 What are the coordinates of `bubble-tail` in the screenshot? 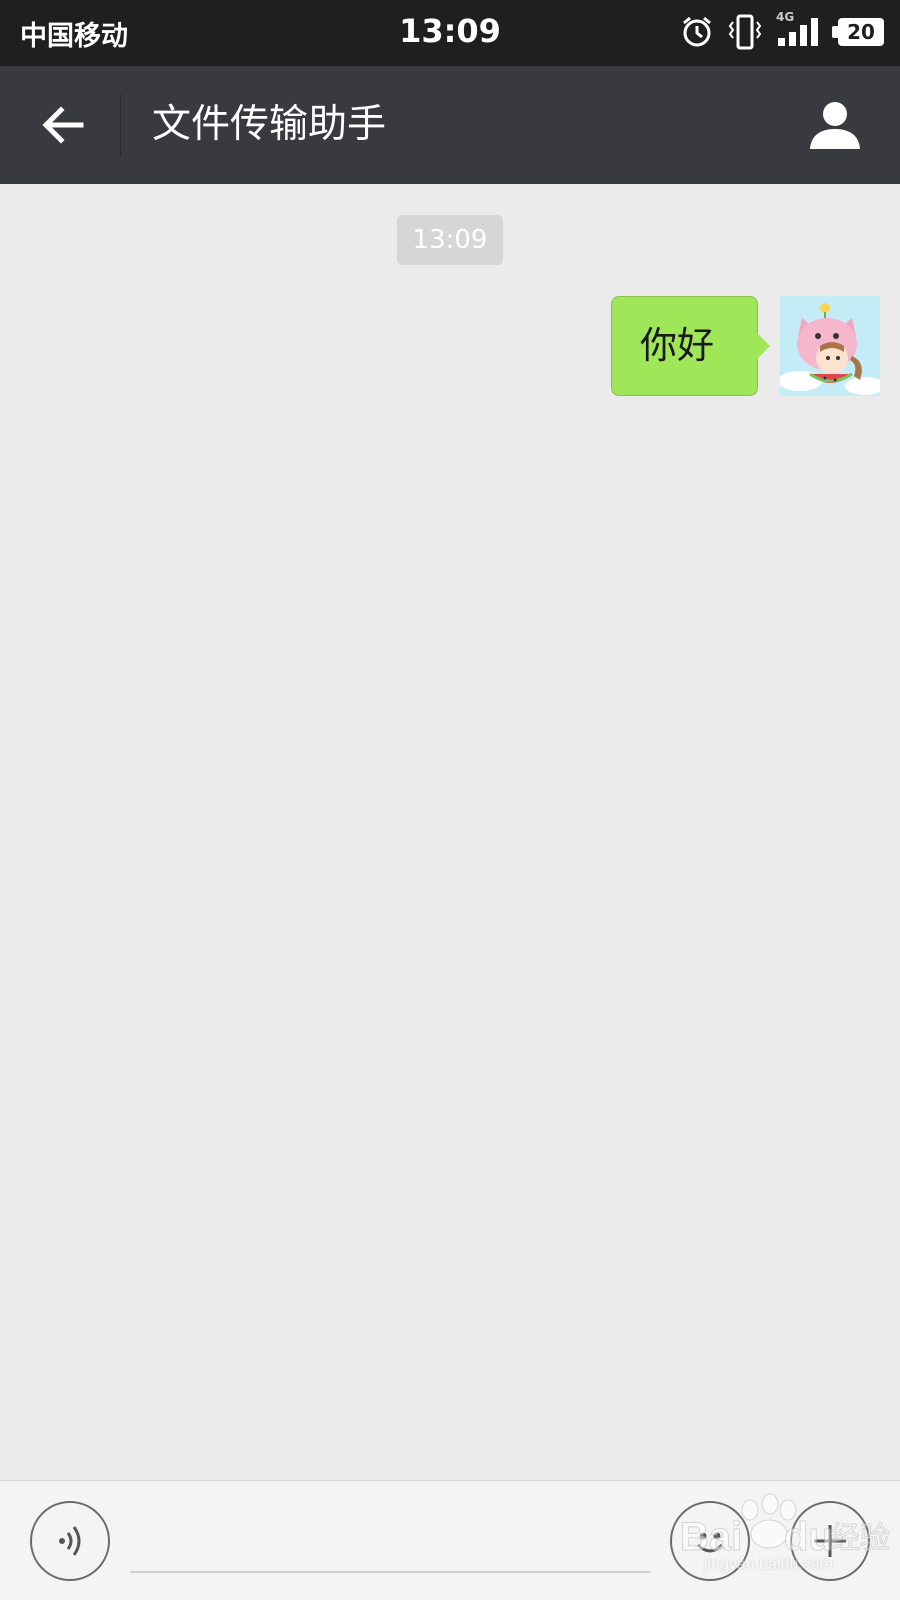 It's located at (763, 346).